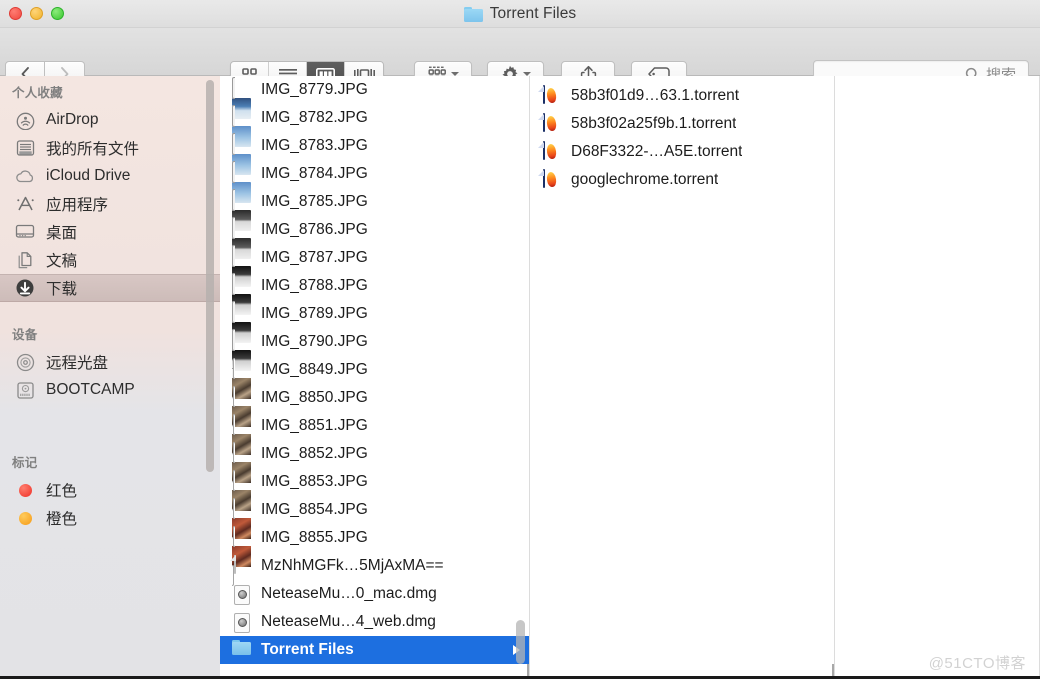 The width and height of the screenshot is (1040, 679). What do you see at coordinates (110, 232) in the screenshot?
I see `sidebar-item-desktop: 桌面` at bounding box center [110, 232].